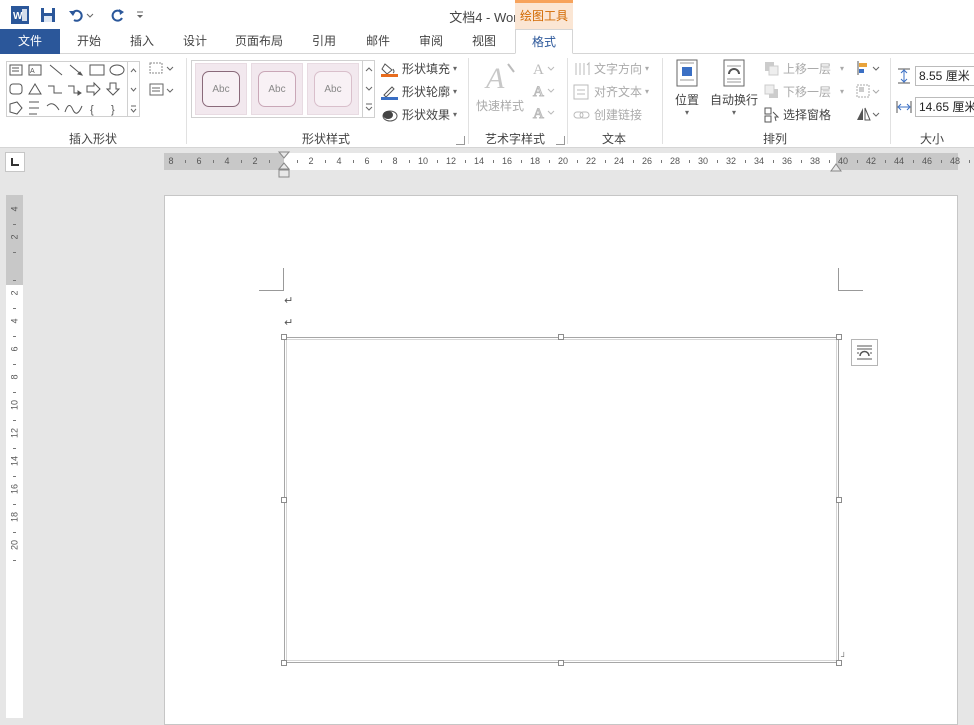 The image size is (974, 725). Describe the element at coordinates (368, 89) in the screenshot. I see `styles-gallery-scroll` at that location.